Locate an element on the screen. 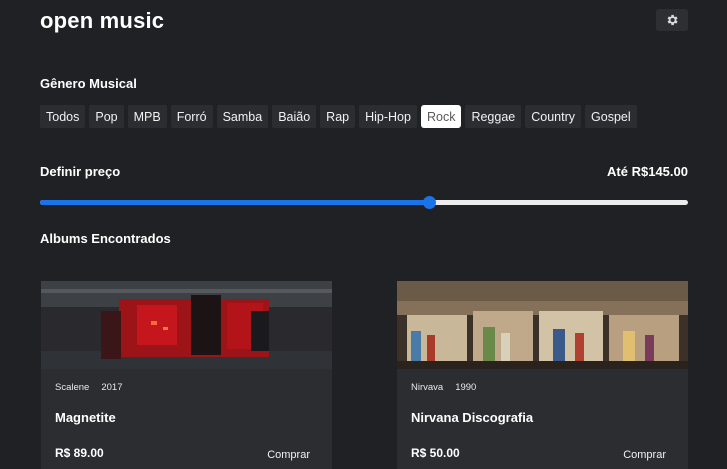 The height and width of the screenshot is (469, 727). genre-chip-country: Country is located at coordinates (553, 116).